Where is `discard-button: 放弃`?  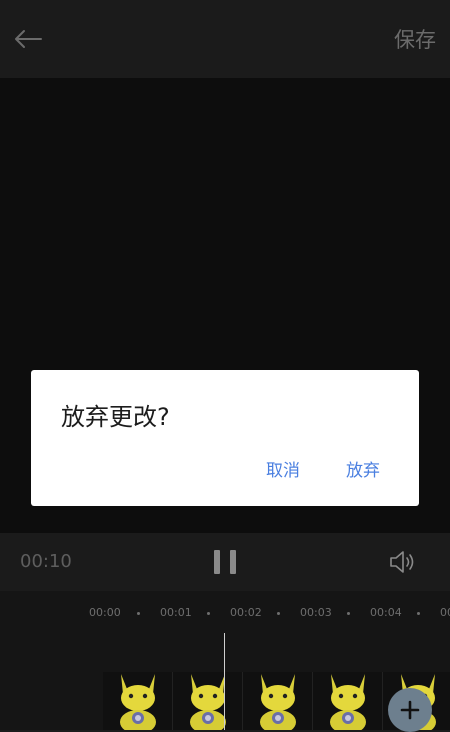 discard-button: 放弃 is located at coordinates (363, 468).